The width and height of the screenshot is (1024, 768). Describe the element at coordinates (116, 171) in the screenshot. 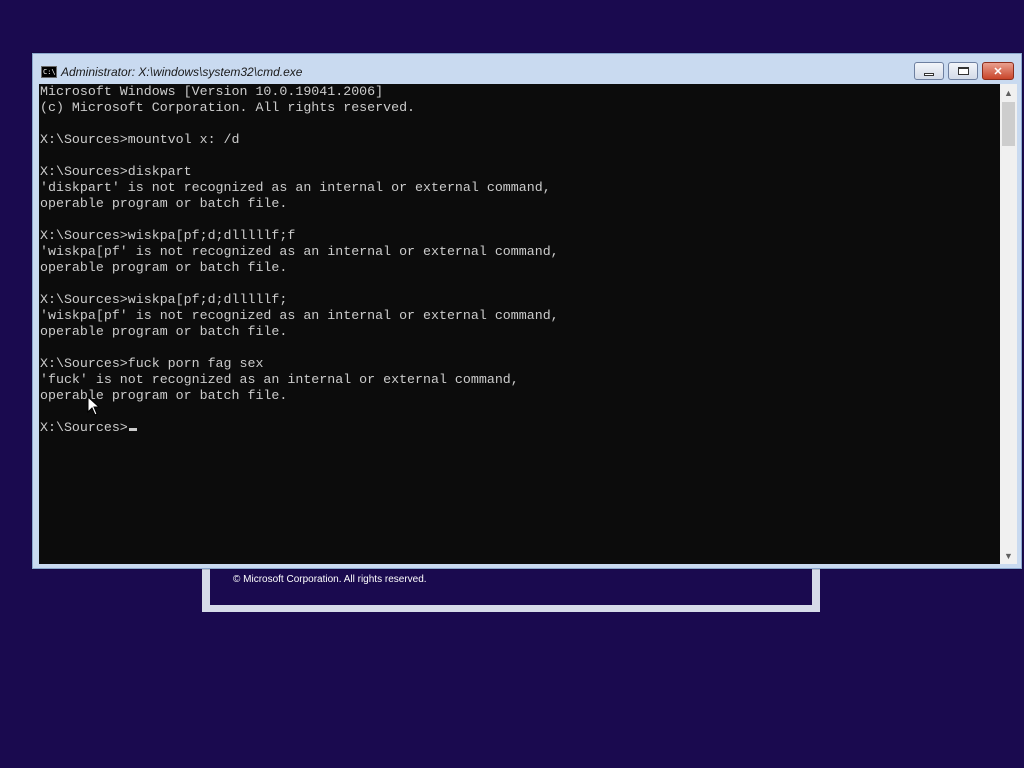

I see `console-line: X:\Sources>diskpart` at that location.